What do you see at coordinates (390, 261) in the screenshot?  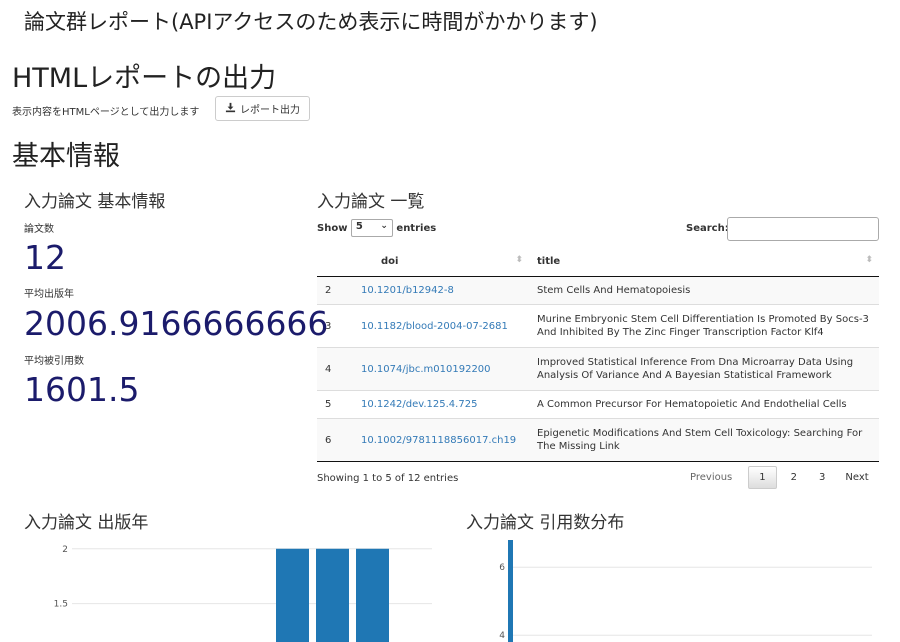 I see `column-header-doi-label: doi` at bounding box center [390, 261].